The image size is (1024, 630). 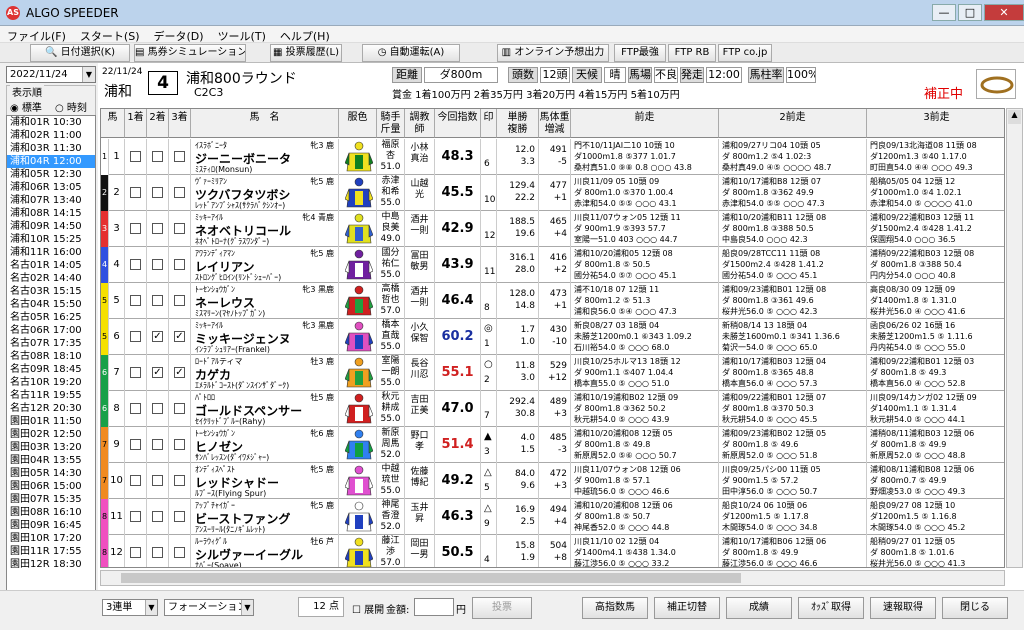 What do you see at coordinates (615, 608) in the screenshot?
I see `high-index-button: 高指数馬` at bounding box center [615, 608].